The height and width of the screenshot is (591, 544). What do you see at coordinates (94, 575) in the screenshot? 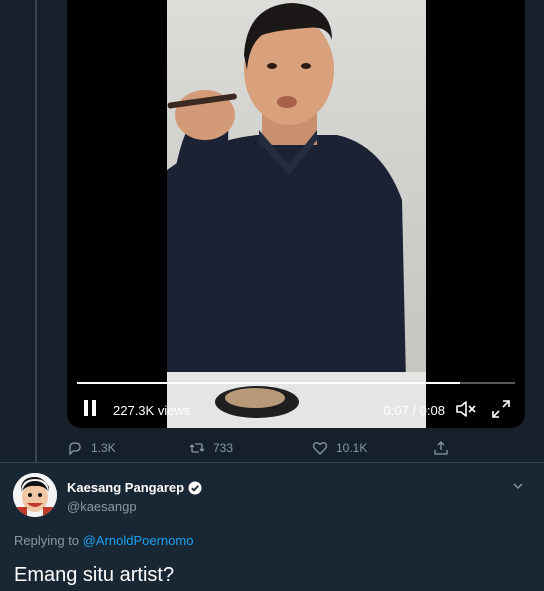
I see `tweet-text: Emang situ artist?` at bounding box center [94, 575].